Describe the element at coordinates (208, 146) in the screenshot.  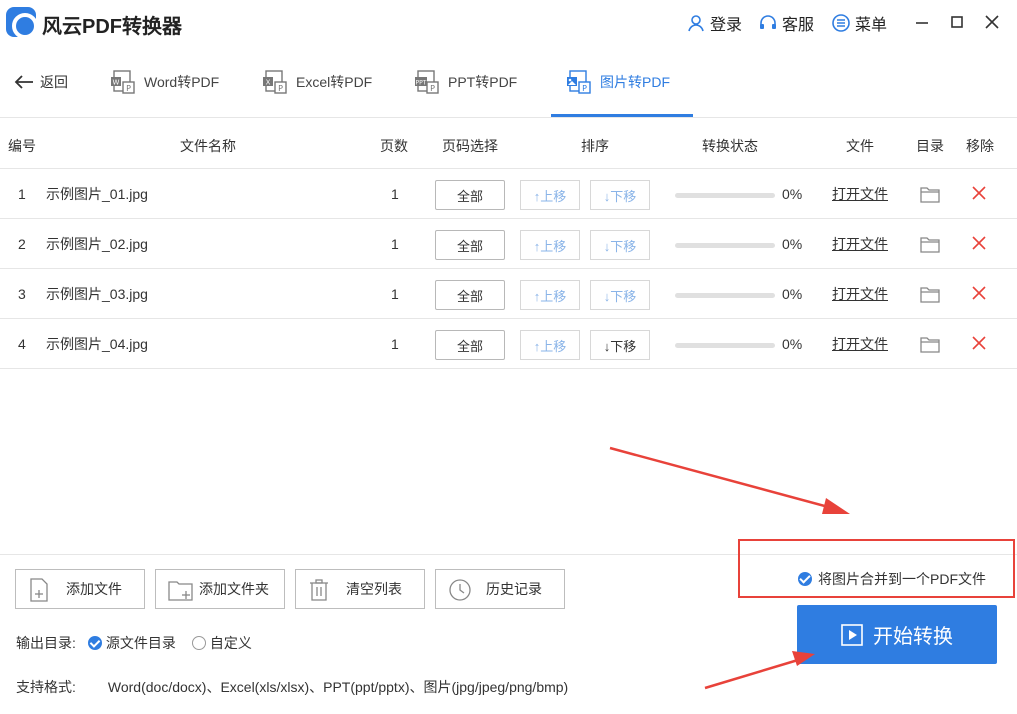
I see `header-name: 文件名称` at that location.